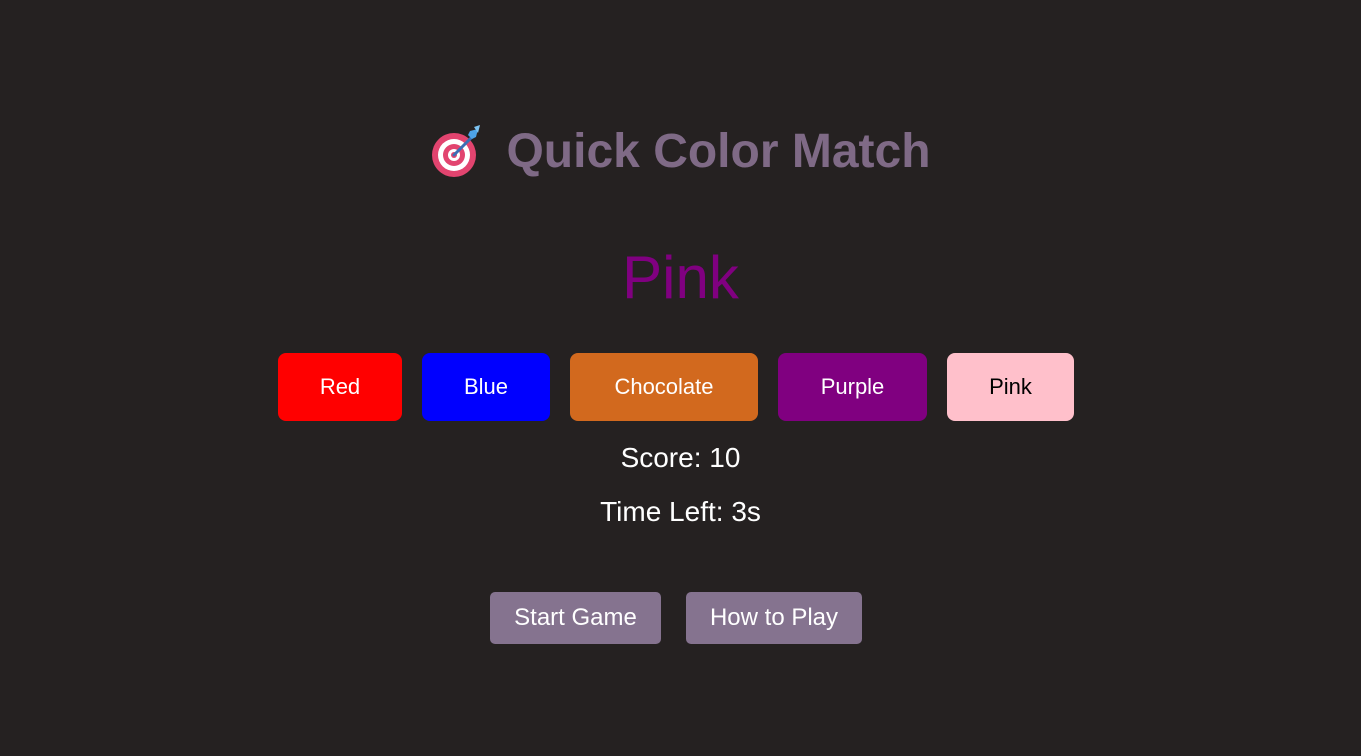  What do you see at coordinates (486, 387) in the screenshot?
I see `color-button-blue: Blue` at bounding box center [486, 387].